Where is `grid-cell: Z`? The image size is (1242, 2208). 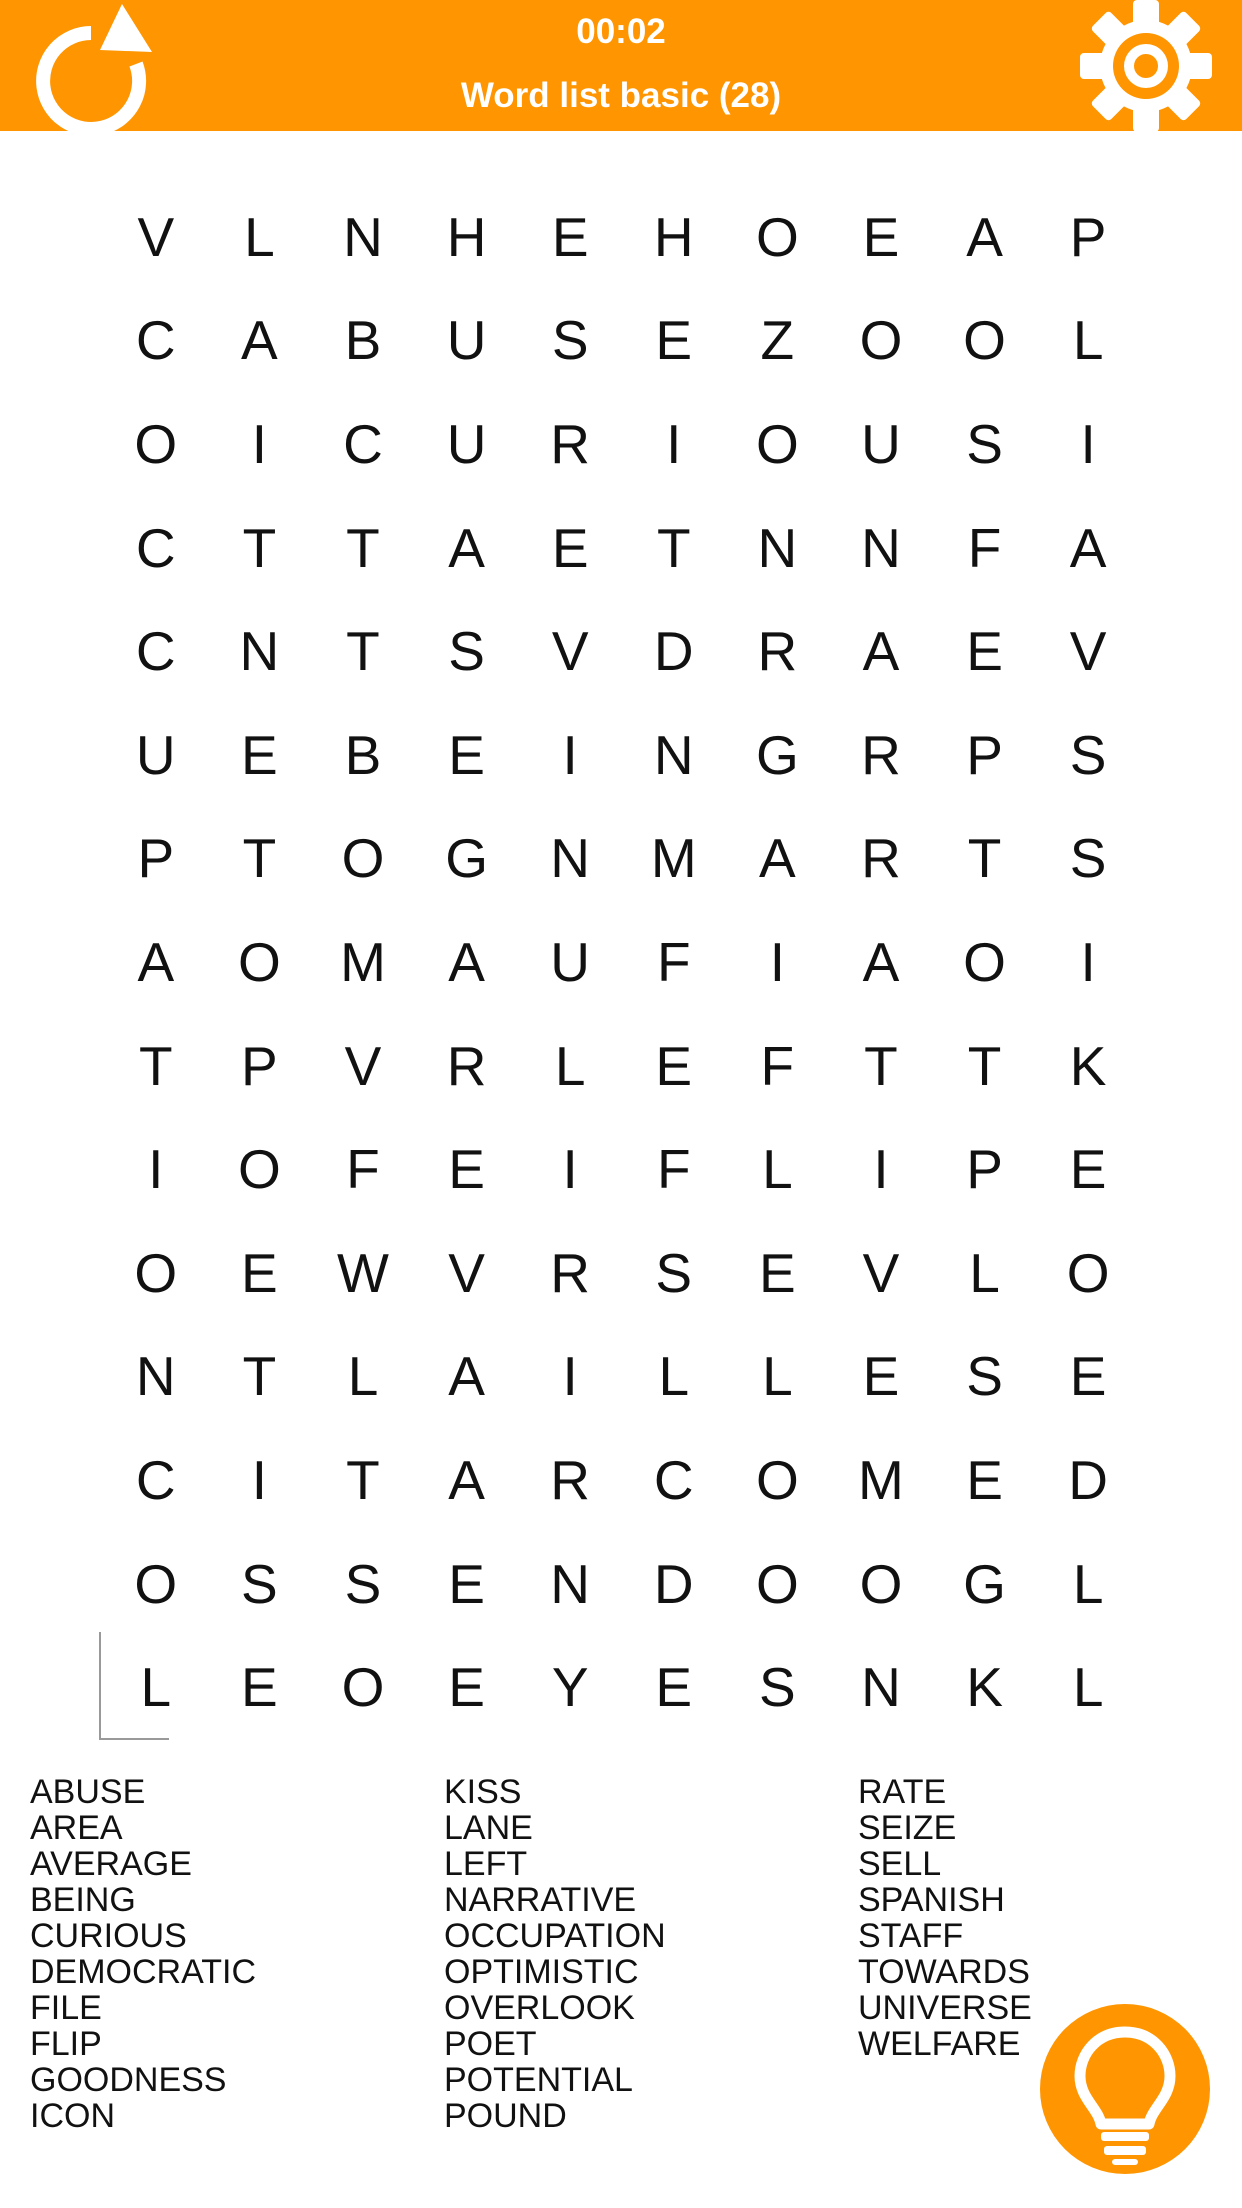 grid-cell: Z is located at coordinates (778, 341).